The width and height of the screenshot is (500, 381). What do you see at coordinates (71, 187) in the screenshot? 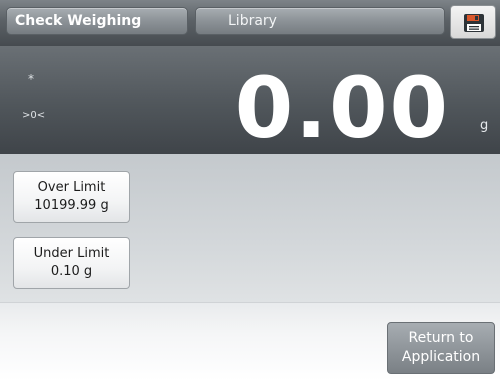
I see `over-limit-label: Over Limit` at bounding box center [71, 187].